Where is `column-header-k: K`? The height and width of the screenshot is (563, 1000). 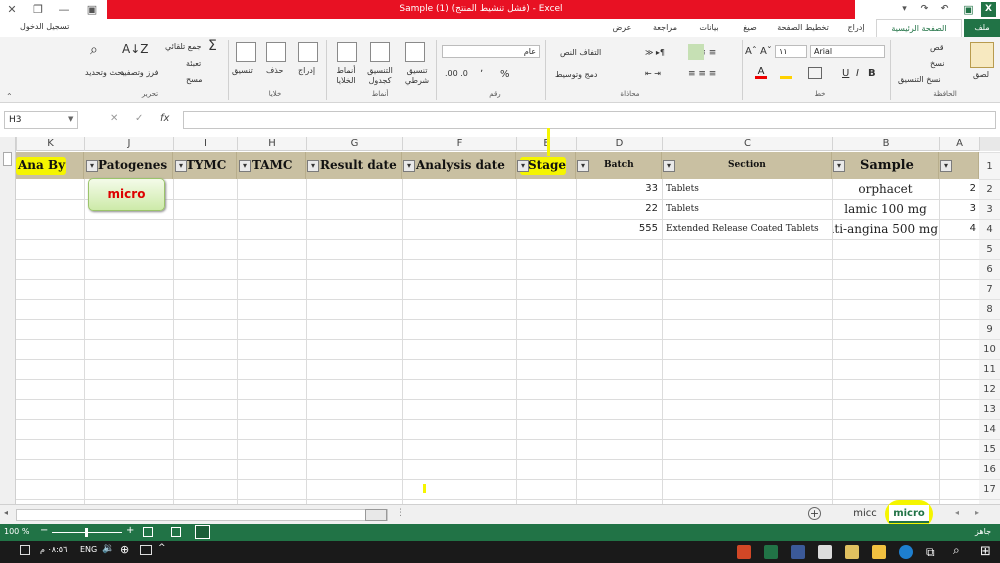
column-header-k: K is located at coordinates (50, 144).